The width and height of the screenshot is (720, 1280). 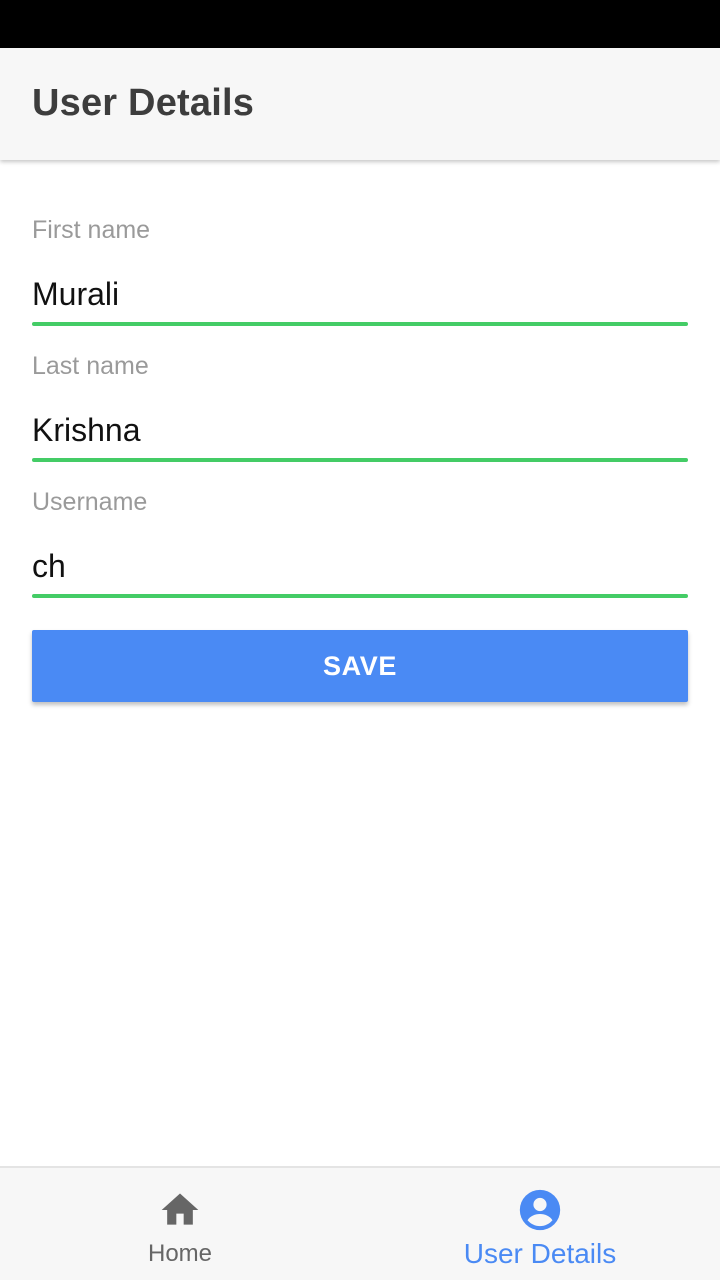 I want to click on account-circle-icon, so click(x=540, y=1210).